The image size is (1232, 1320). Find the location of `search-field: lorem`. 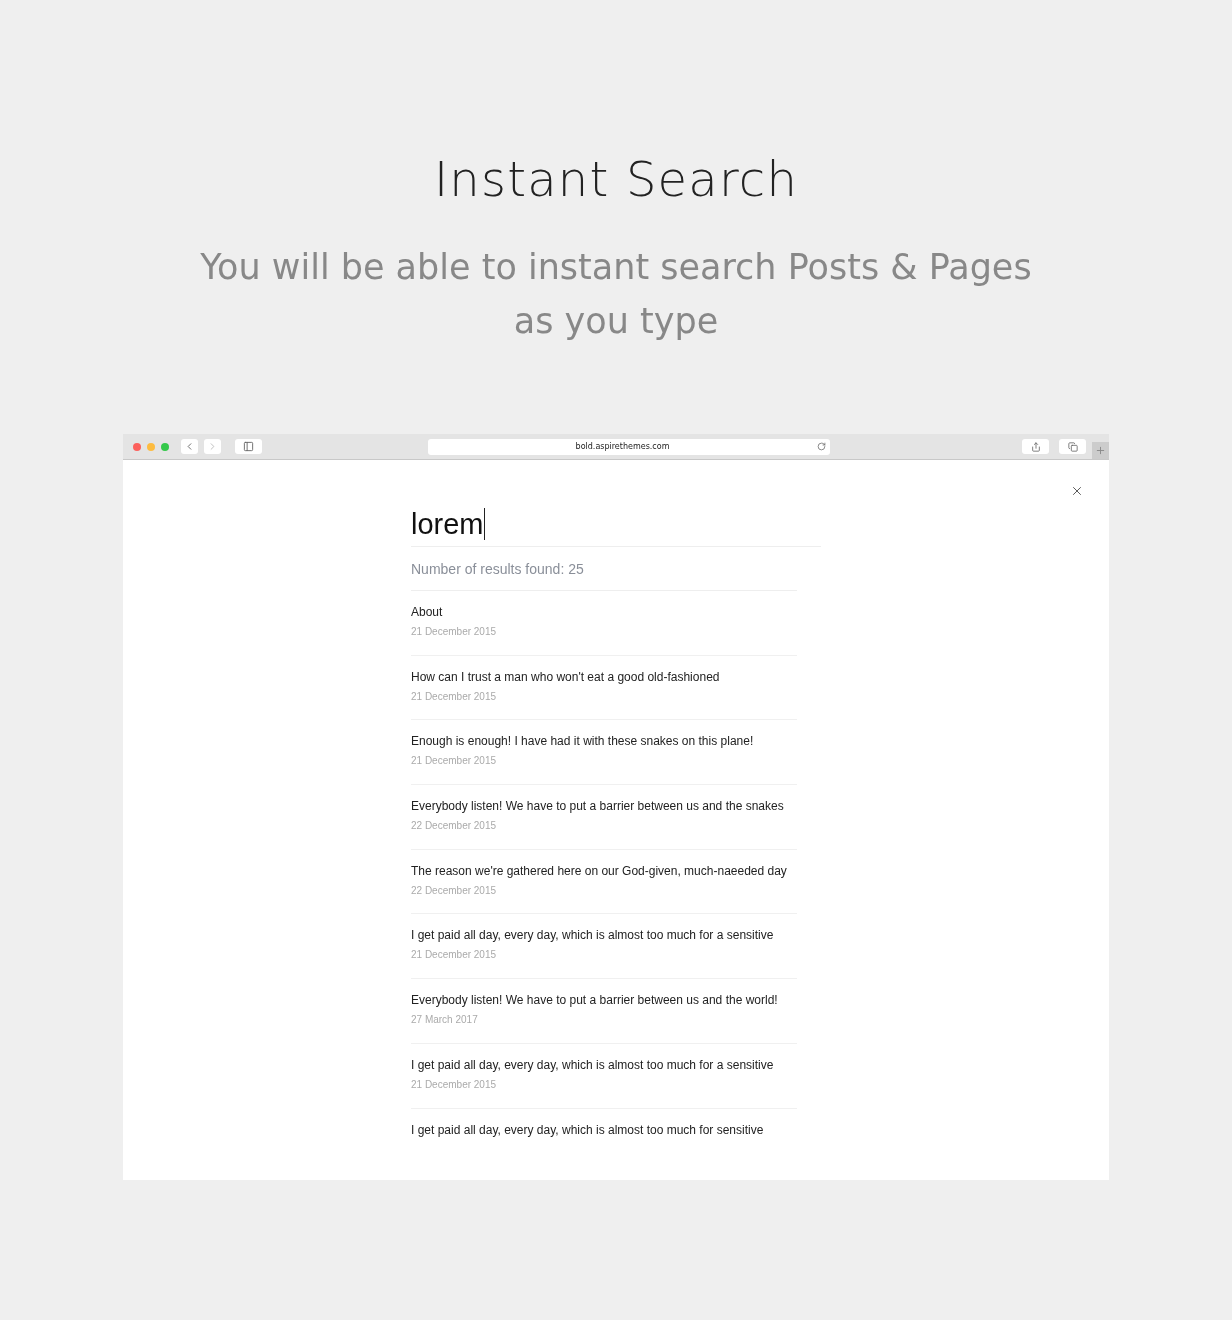

search-field: lorem is located at coordinates (616, 525).